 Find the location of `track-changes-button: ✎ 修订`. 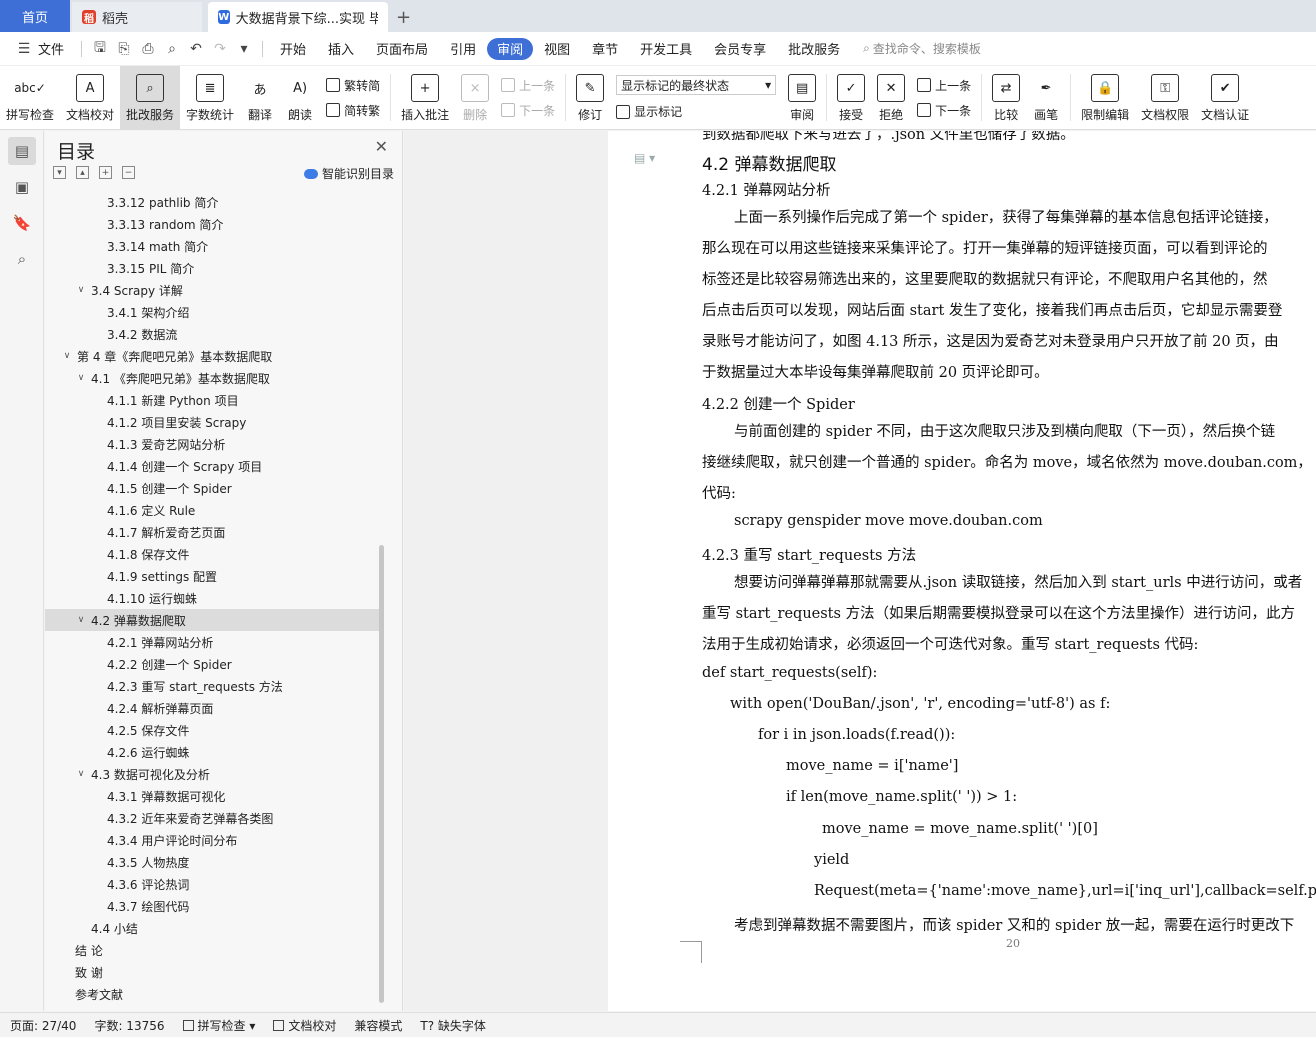

track-changes-button: ✎ 修订 is located at coordinates (590, 97).